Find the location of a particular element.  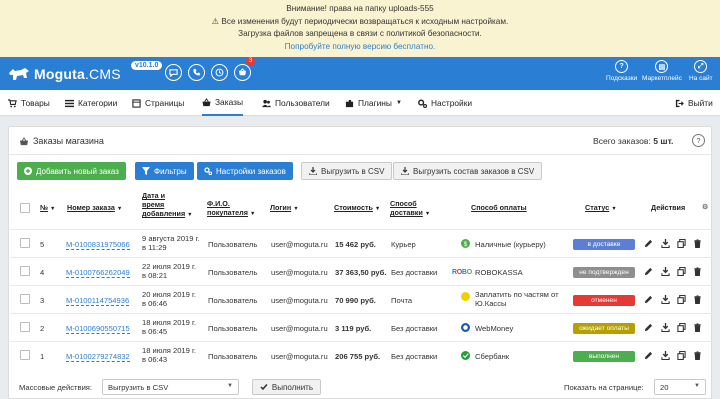

site-button: ⤢ На сайт is located at coordinates (701, 71).